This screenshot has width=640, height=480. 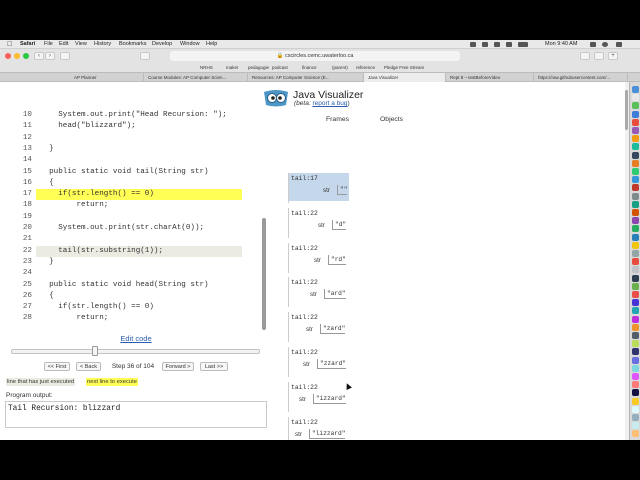 What do you see at coordinates (599, 56) in the screenshot?
I see `tabs-overview-icon` at bounding box center [599, 56].